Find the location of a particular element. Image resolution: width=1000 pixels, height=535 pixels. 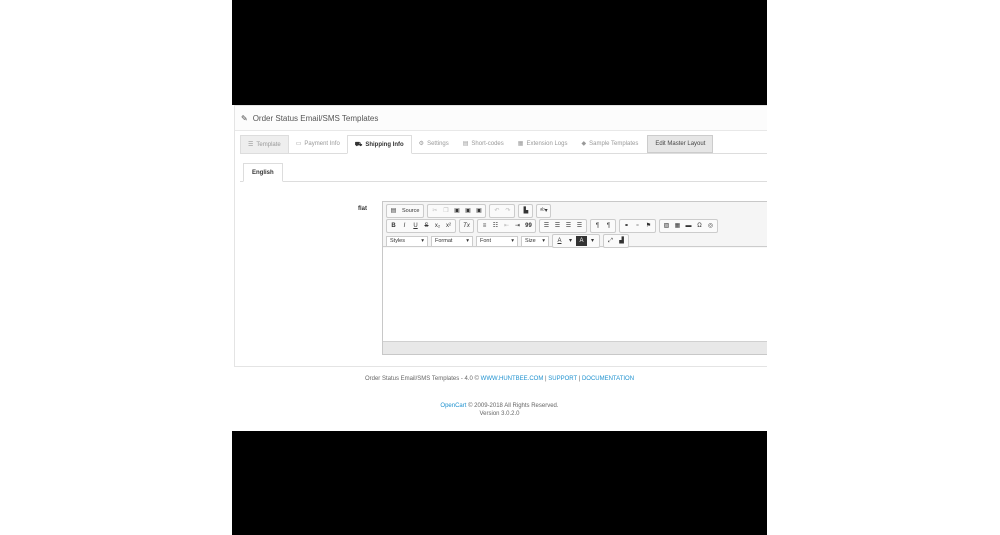

subscript-button: x₂ is located at coordinates (437, 226).